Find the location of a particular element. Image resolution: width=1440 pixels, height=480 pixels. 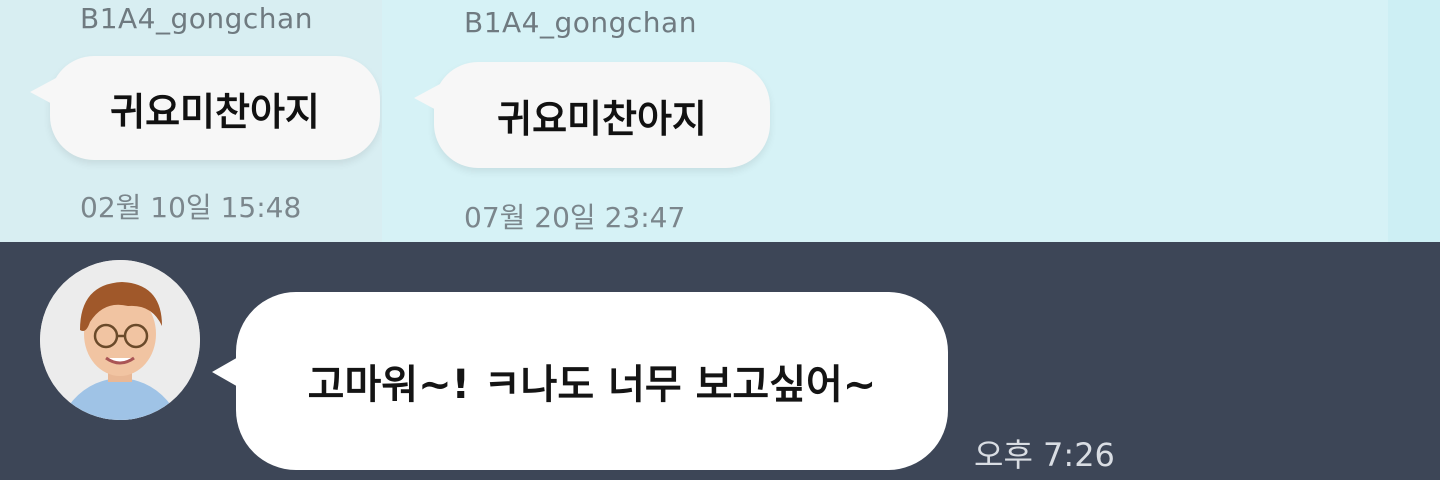

chat-message-text: 고마워~! ㅋ나도 너무 보고싶어~ is located at coordinates (592, 385).